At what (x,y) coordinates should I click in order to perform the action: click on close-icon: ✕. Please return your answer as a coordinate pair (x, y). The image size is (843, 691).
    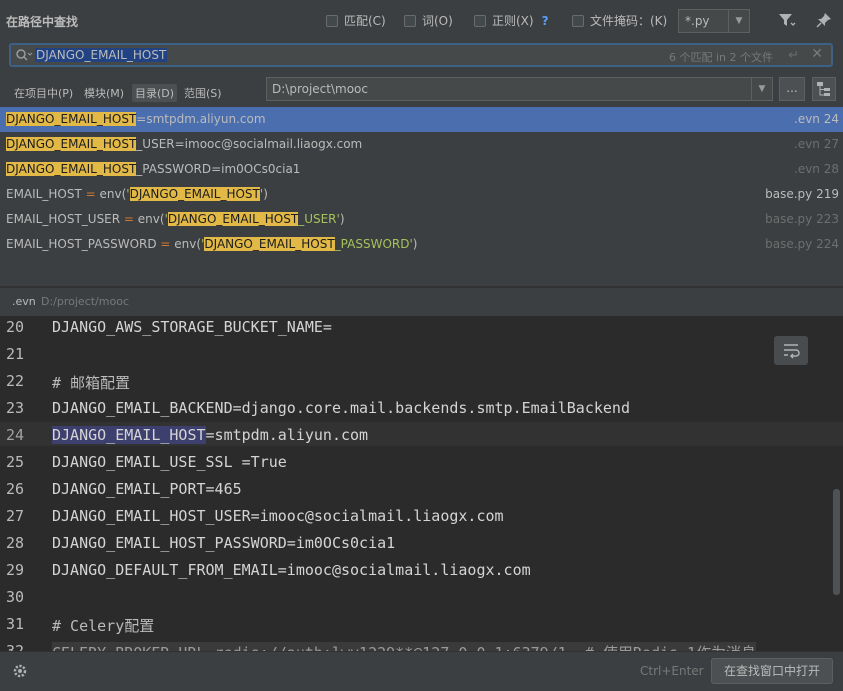
    Looking at the image, I should click on (817, 54).